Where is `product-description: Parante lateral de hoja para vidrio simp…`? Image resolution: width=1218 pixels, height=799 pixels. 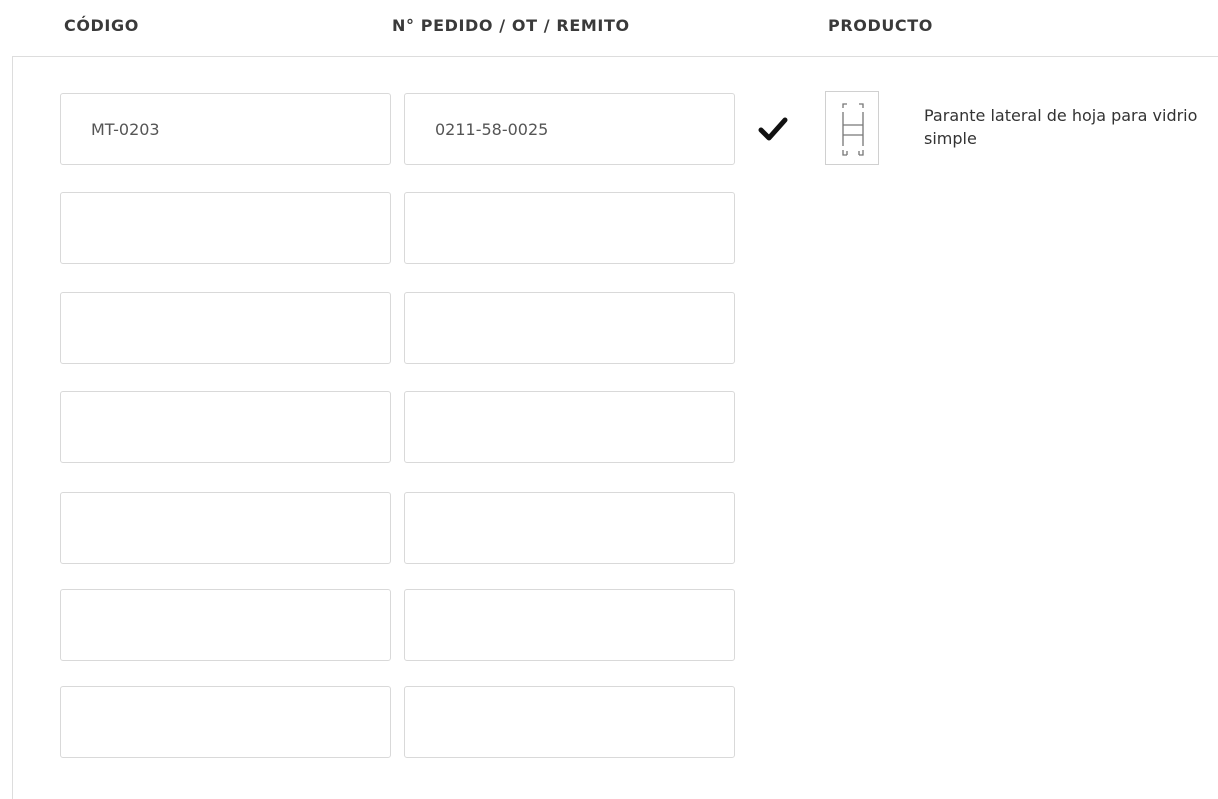 product-description: Parante lateral de hoja para vidrio simp… is located at coordinates (1061, 127).